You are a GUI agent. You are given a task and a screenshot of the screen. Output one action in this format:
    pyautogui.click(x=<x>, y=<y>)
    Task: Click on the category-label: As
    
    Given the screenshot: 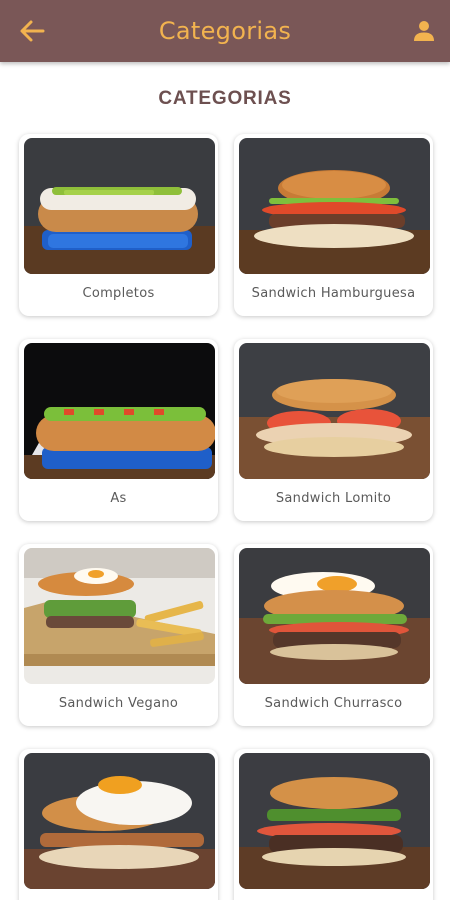 What is the action you would take?
    pyautogui.click(x=118, y=498)
    